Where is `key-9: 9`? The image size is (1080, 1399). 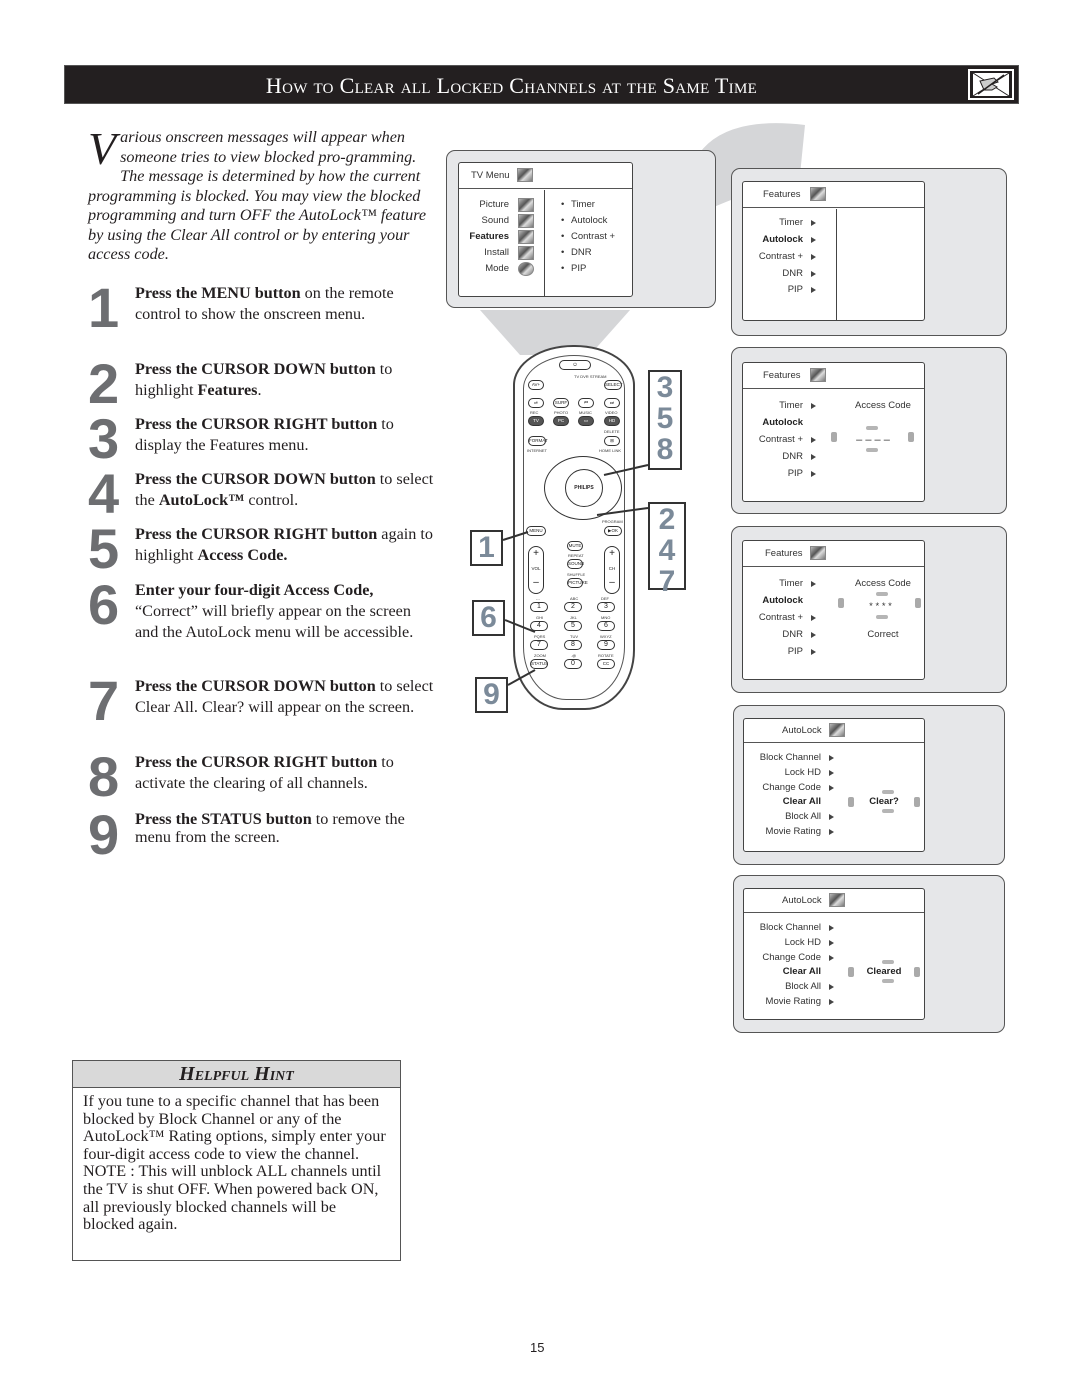
key-9: 9 is located at coordinates (606, 645).